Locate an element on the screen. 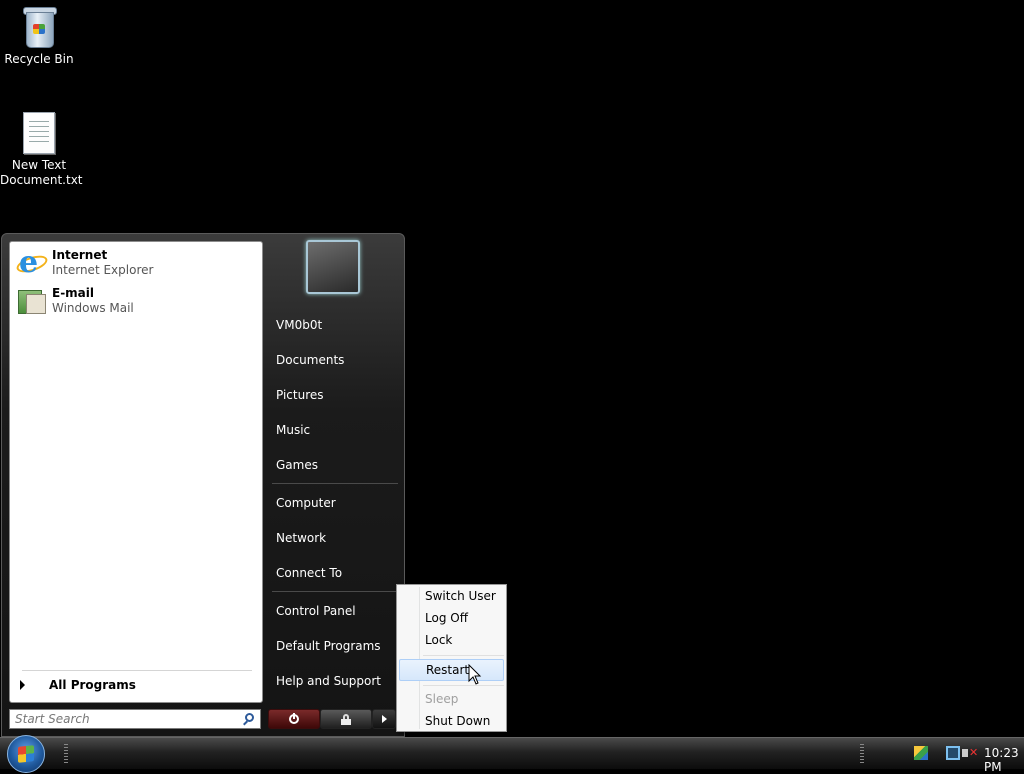 Image resolution: width=1024 pixels, height=774 pixels. link-music: Music is located at coordinates (293, 430).